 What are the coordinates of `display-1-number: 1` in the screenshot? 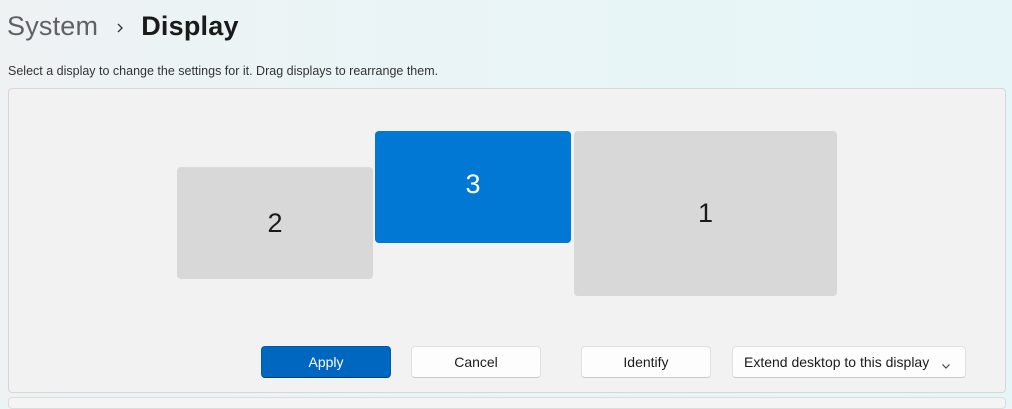 It's located at (705, 213).